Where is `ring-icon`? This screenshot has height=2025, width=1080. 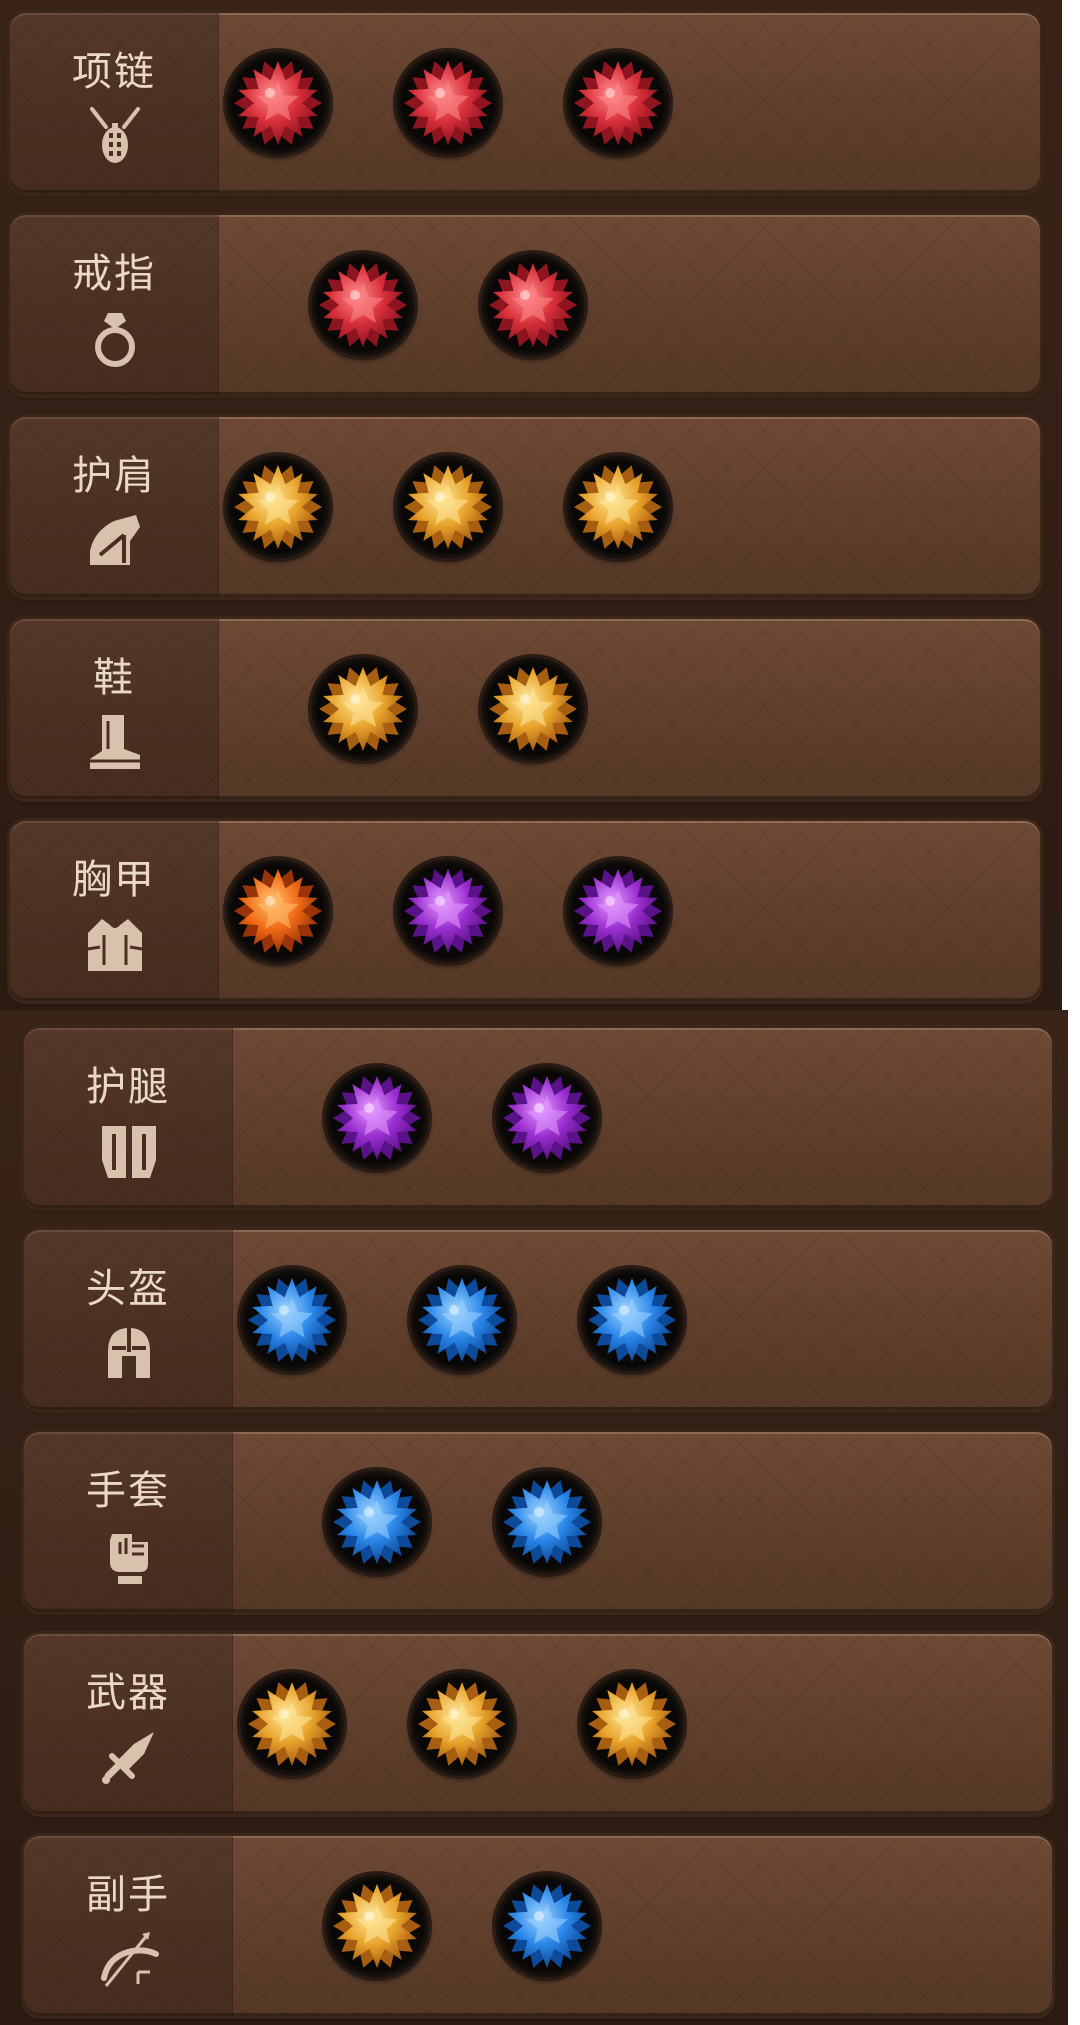
ring-icon is located at coordinates (115, 338).